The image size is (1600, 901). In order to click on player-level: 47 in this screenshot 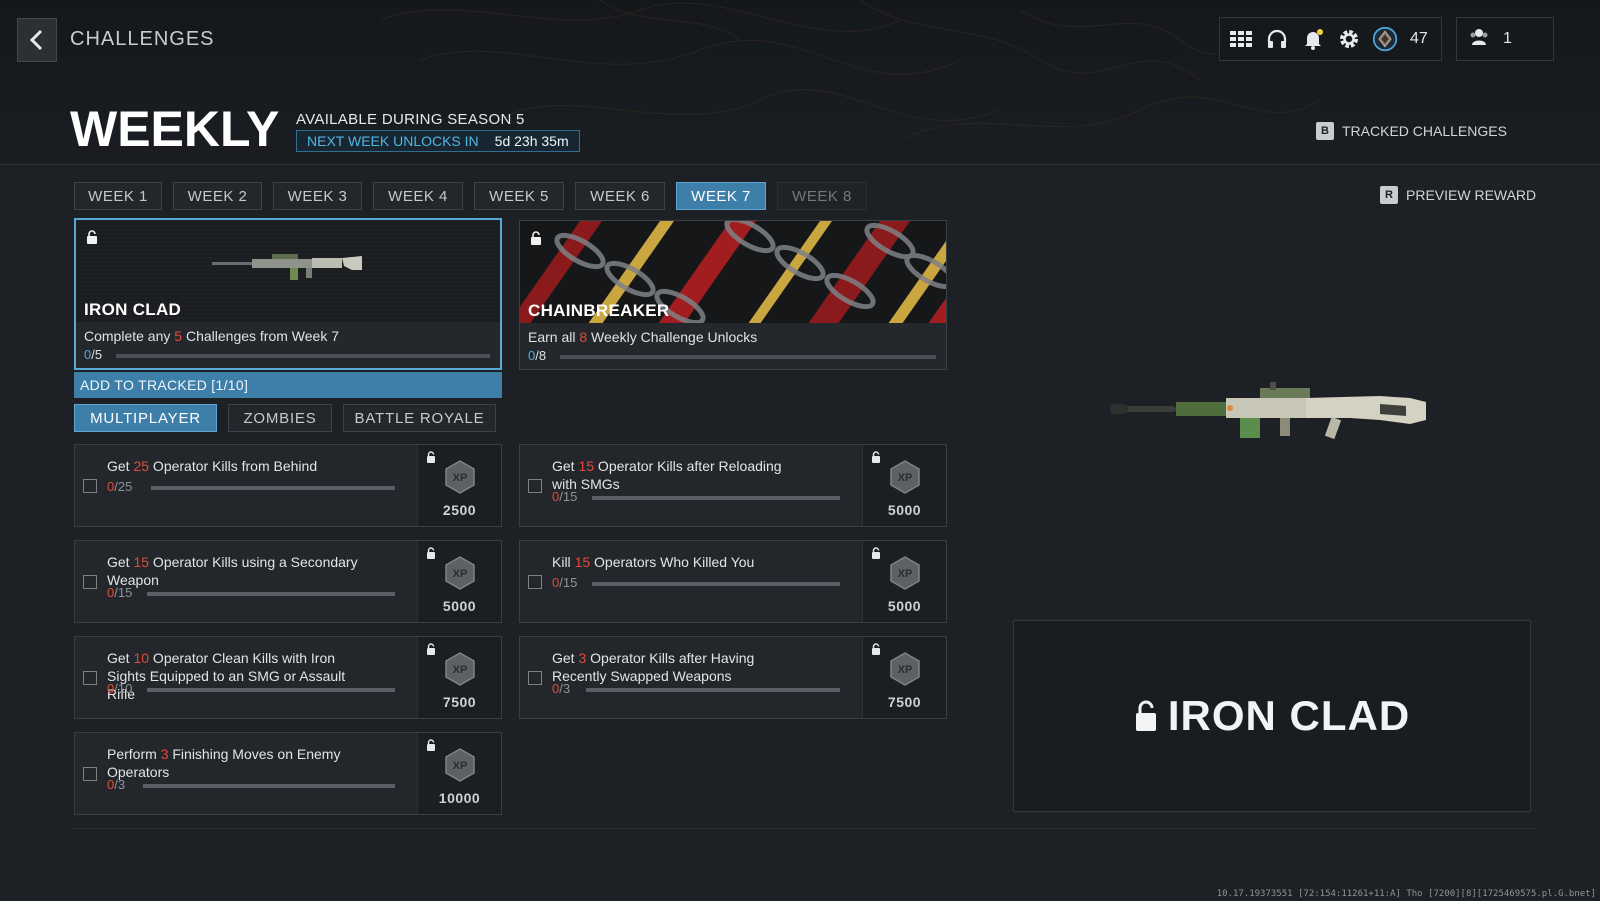, I will do `click(1419, 38)`.